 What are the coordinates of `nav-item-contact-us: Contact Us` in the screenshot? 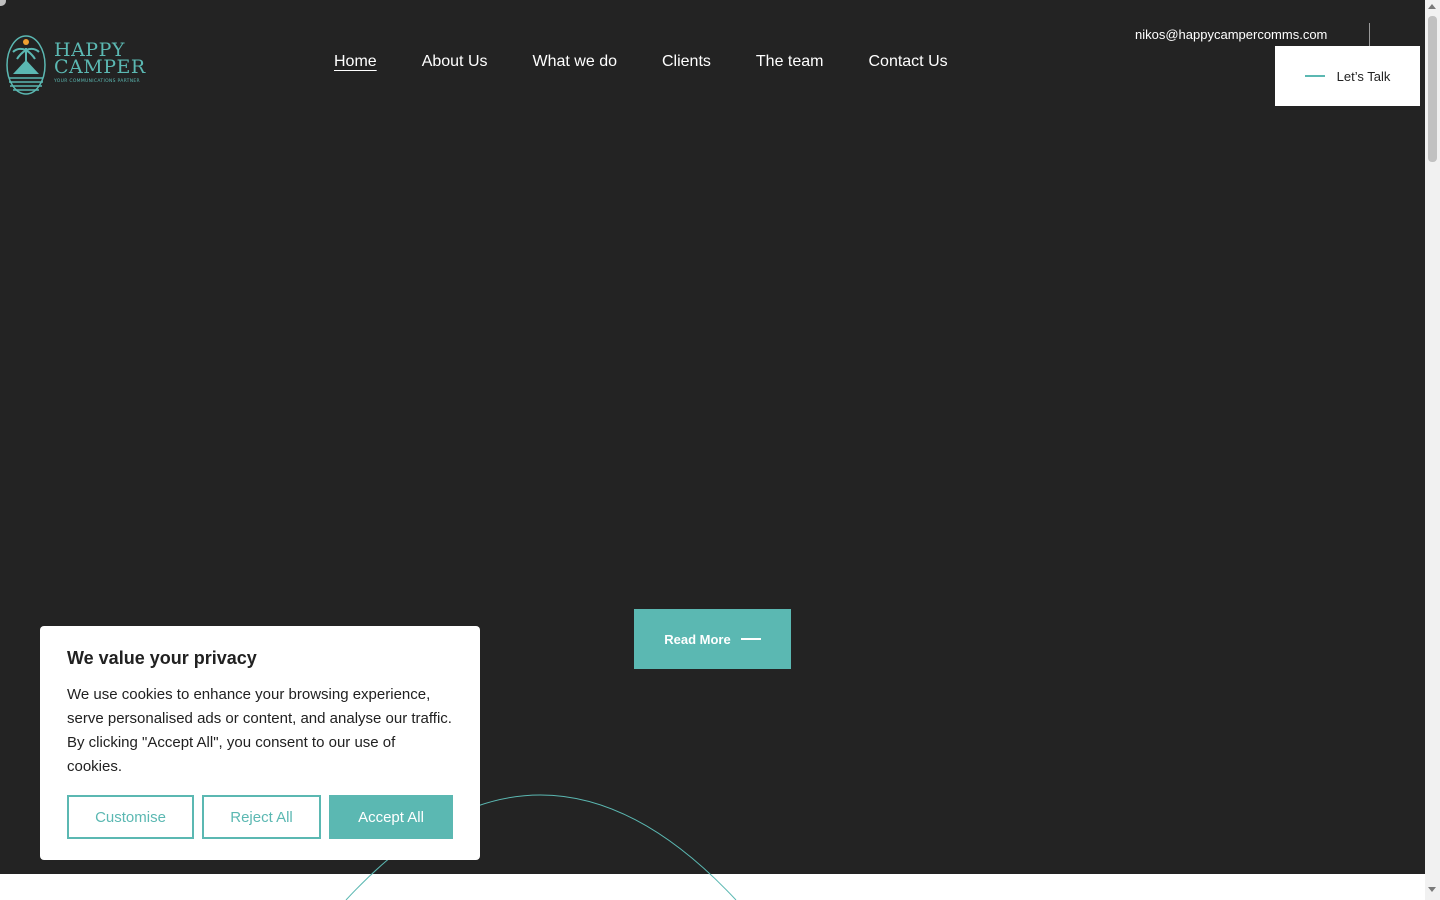 It's located at (907, 62).